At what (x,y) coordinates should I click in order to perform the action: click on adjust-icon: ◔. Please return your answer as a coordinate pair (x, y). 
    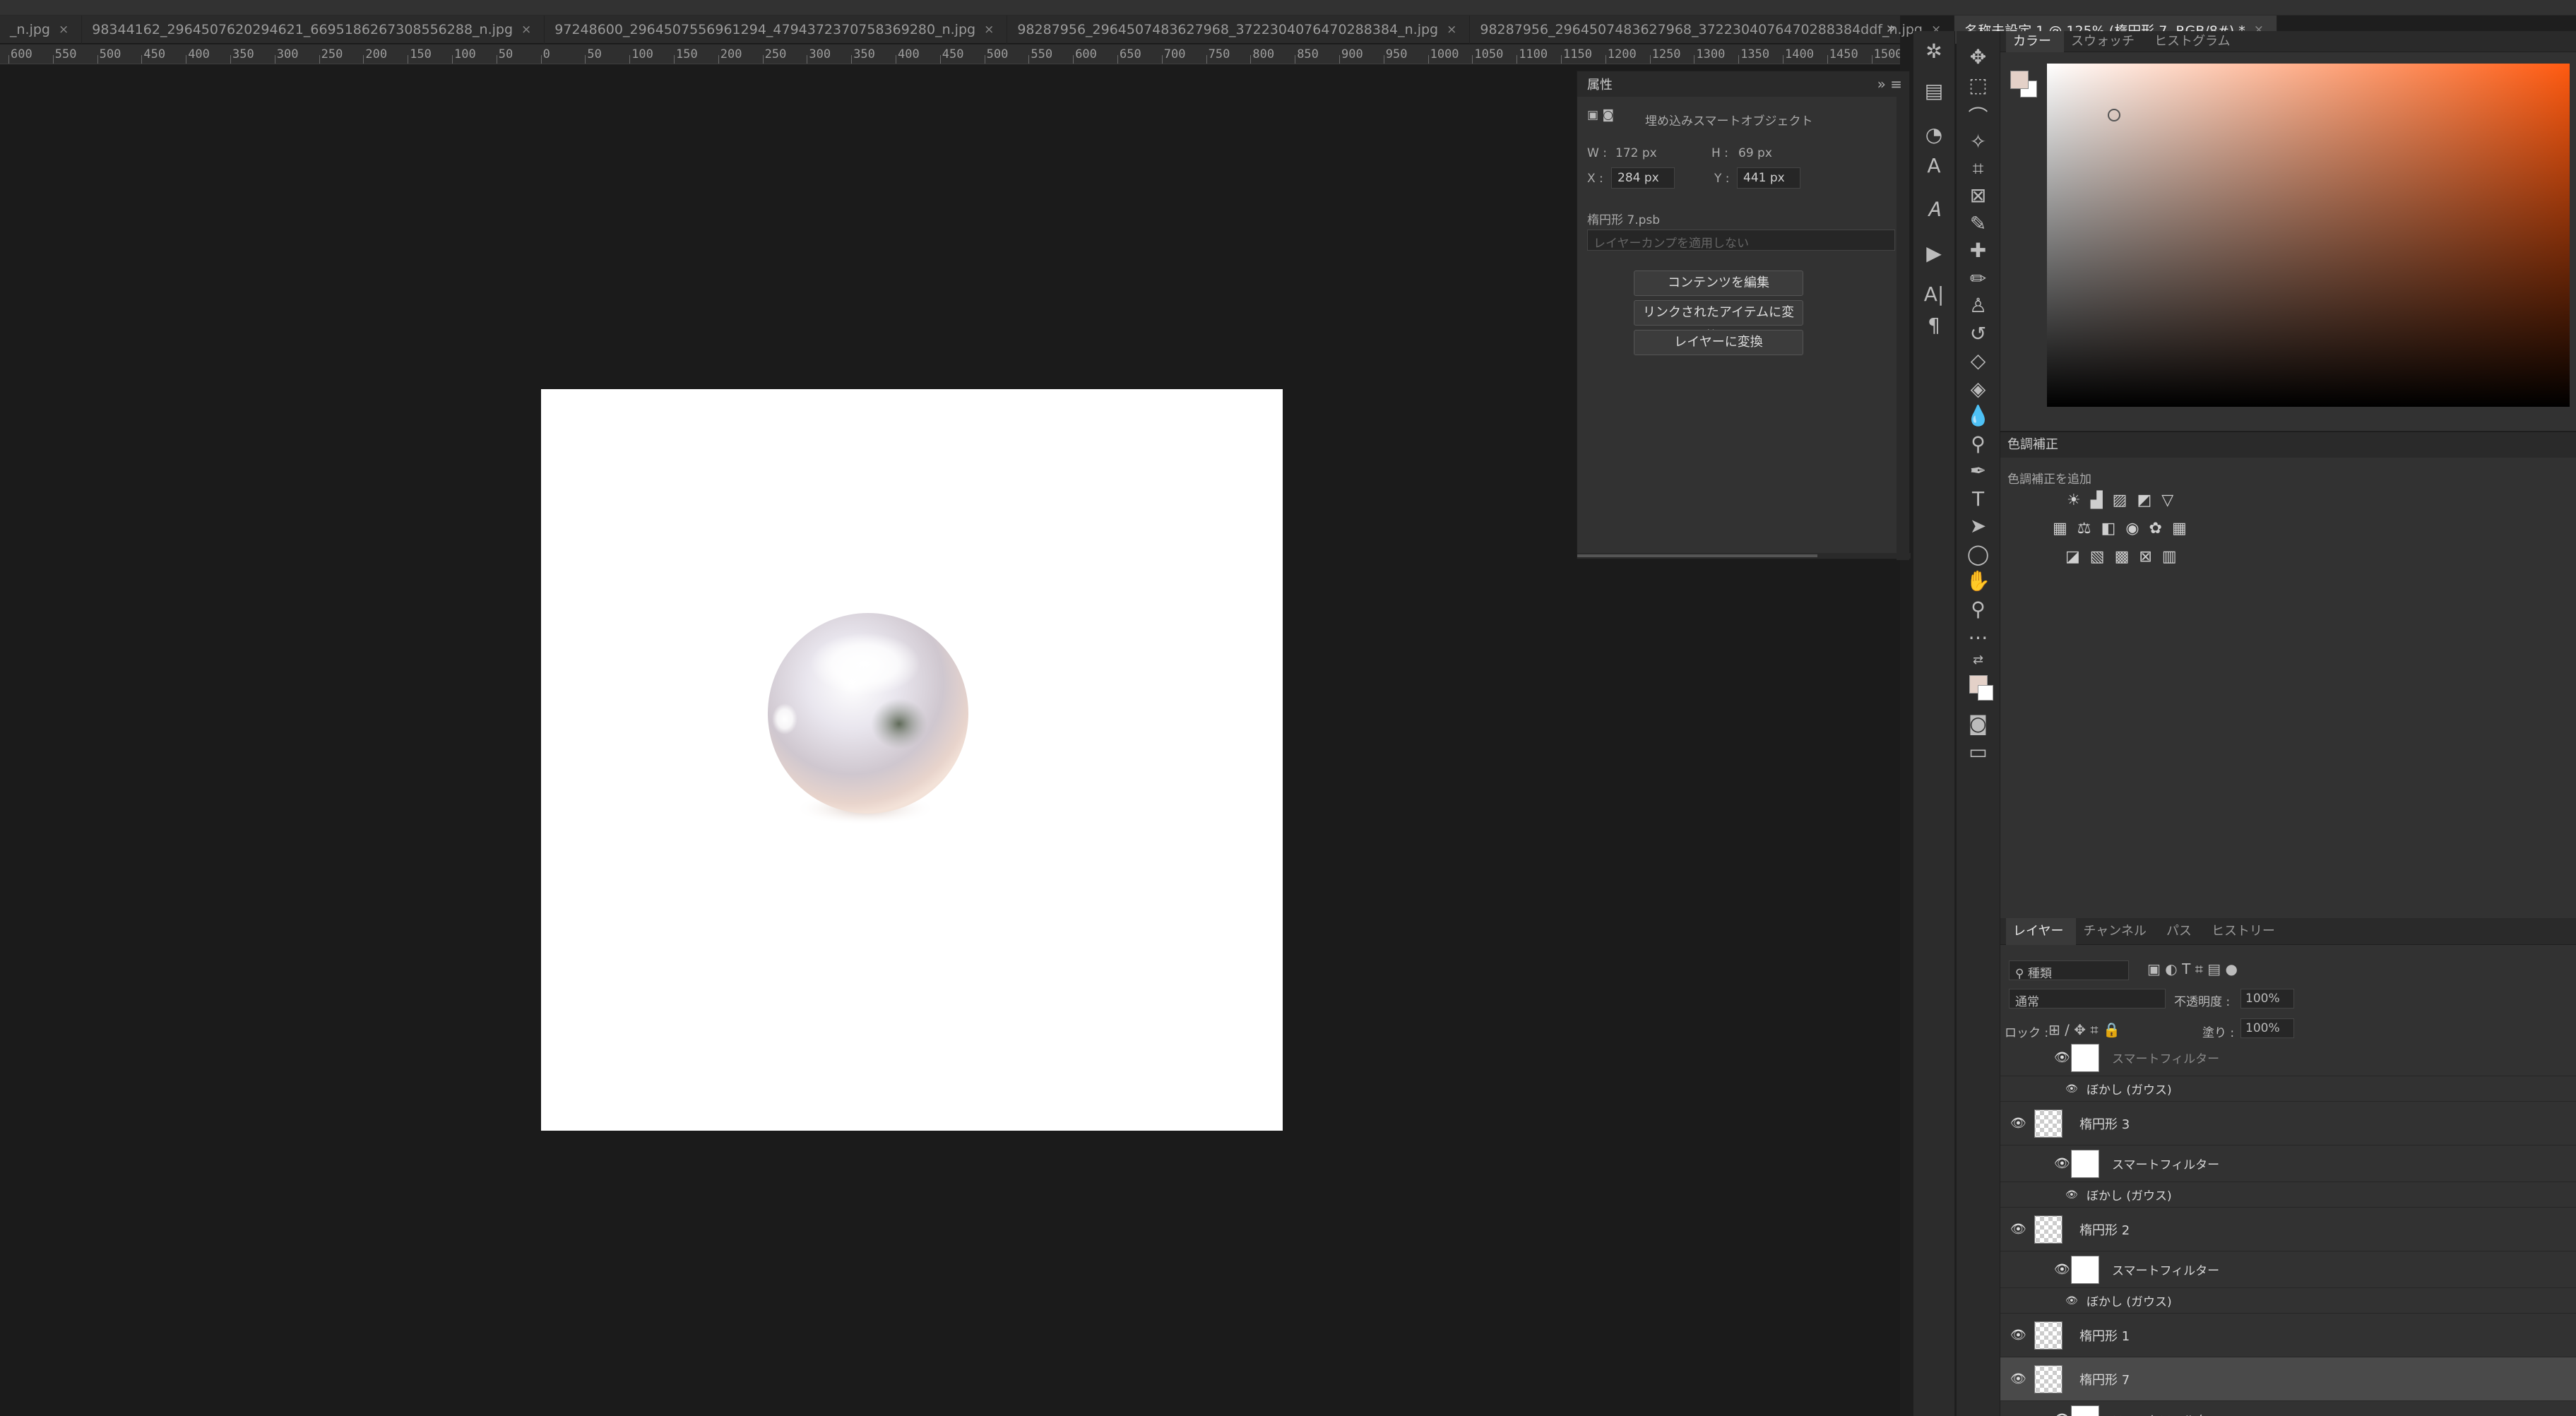
    Looking at the image, I should click on (1933, 134).